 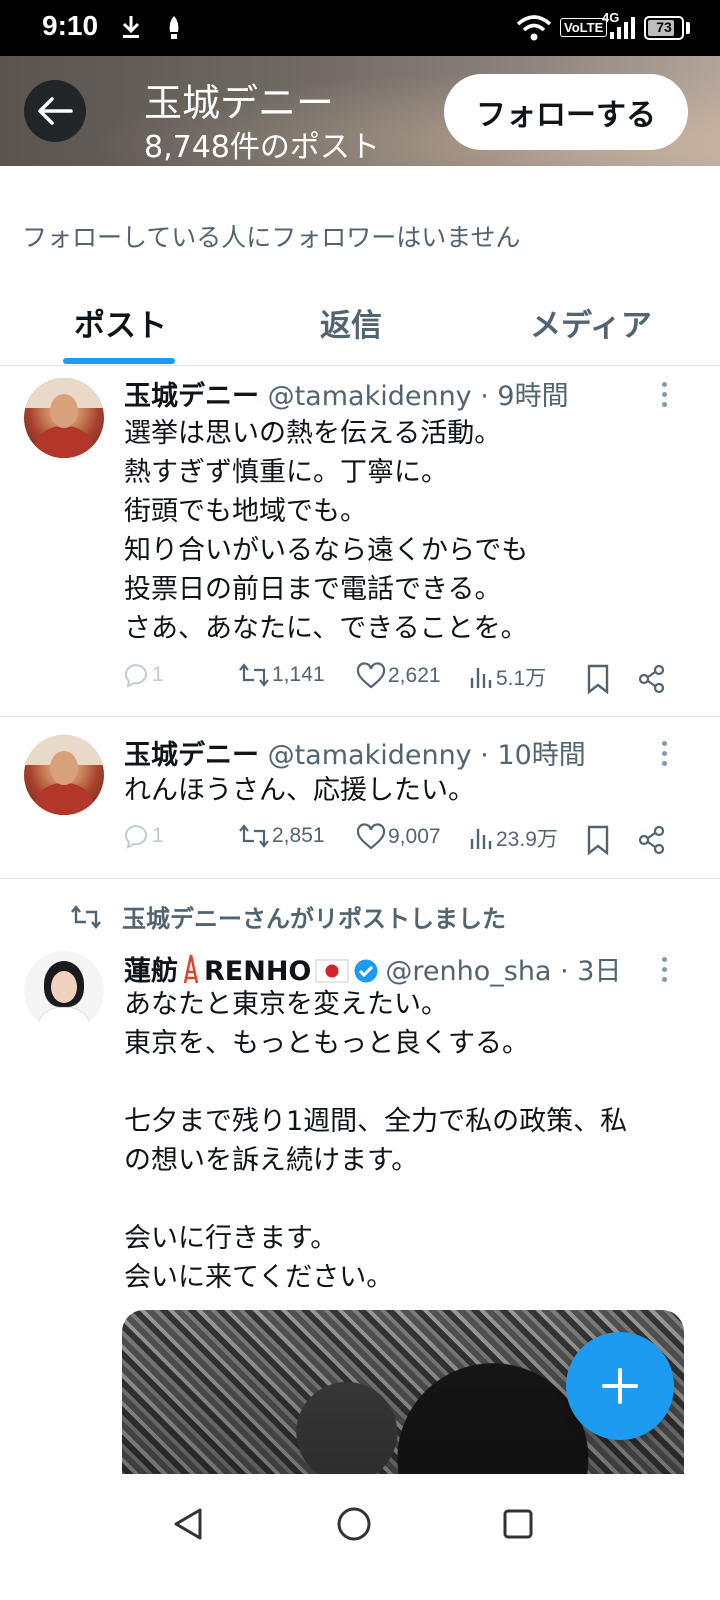 What do you see at coordinates (188, 1524) in the screenshot?
I see `back-nav-icon` at bounding box center [188, 1524].